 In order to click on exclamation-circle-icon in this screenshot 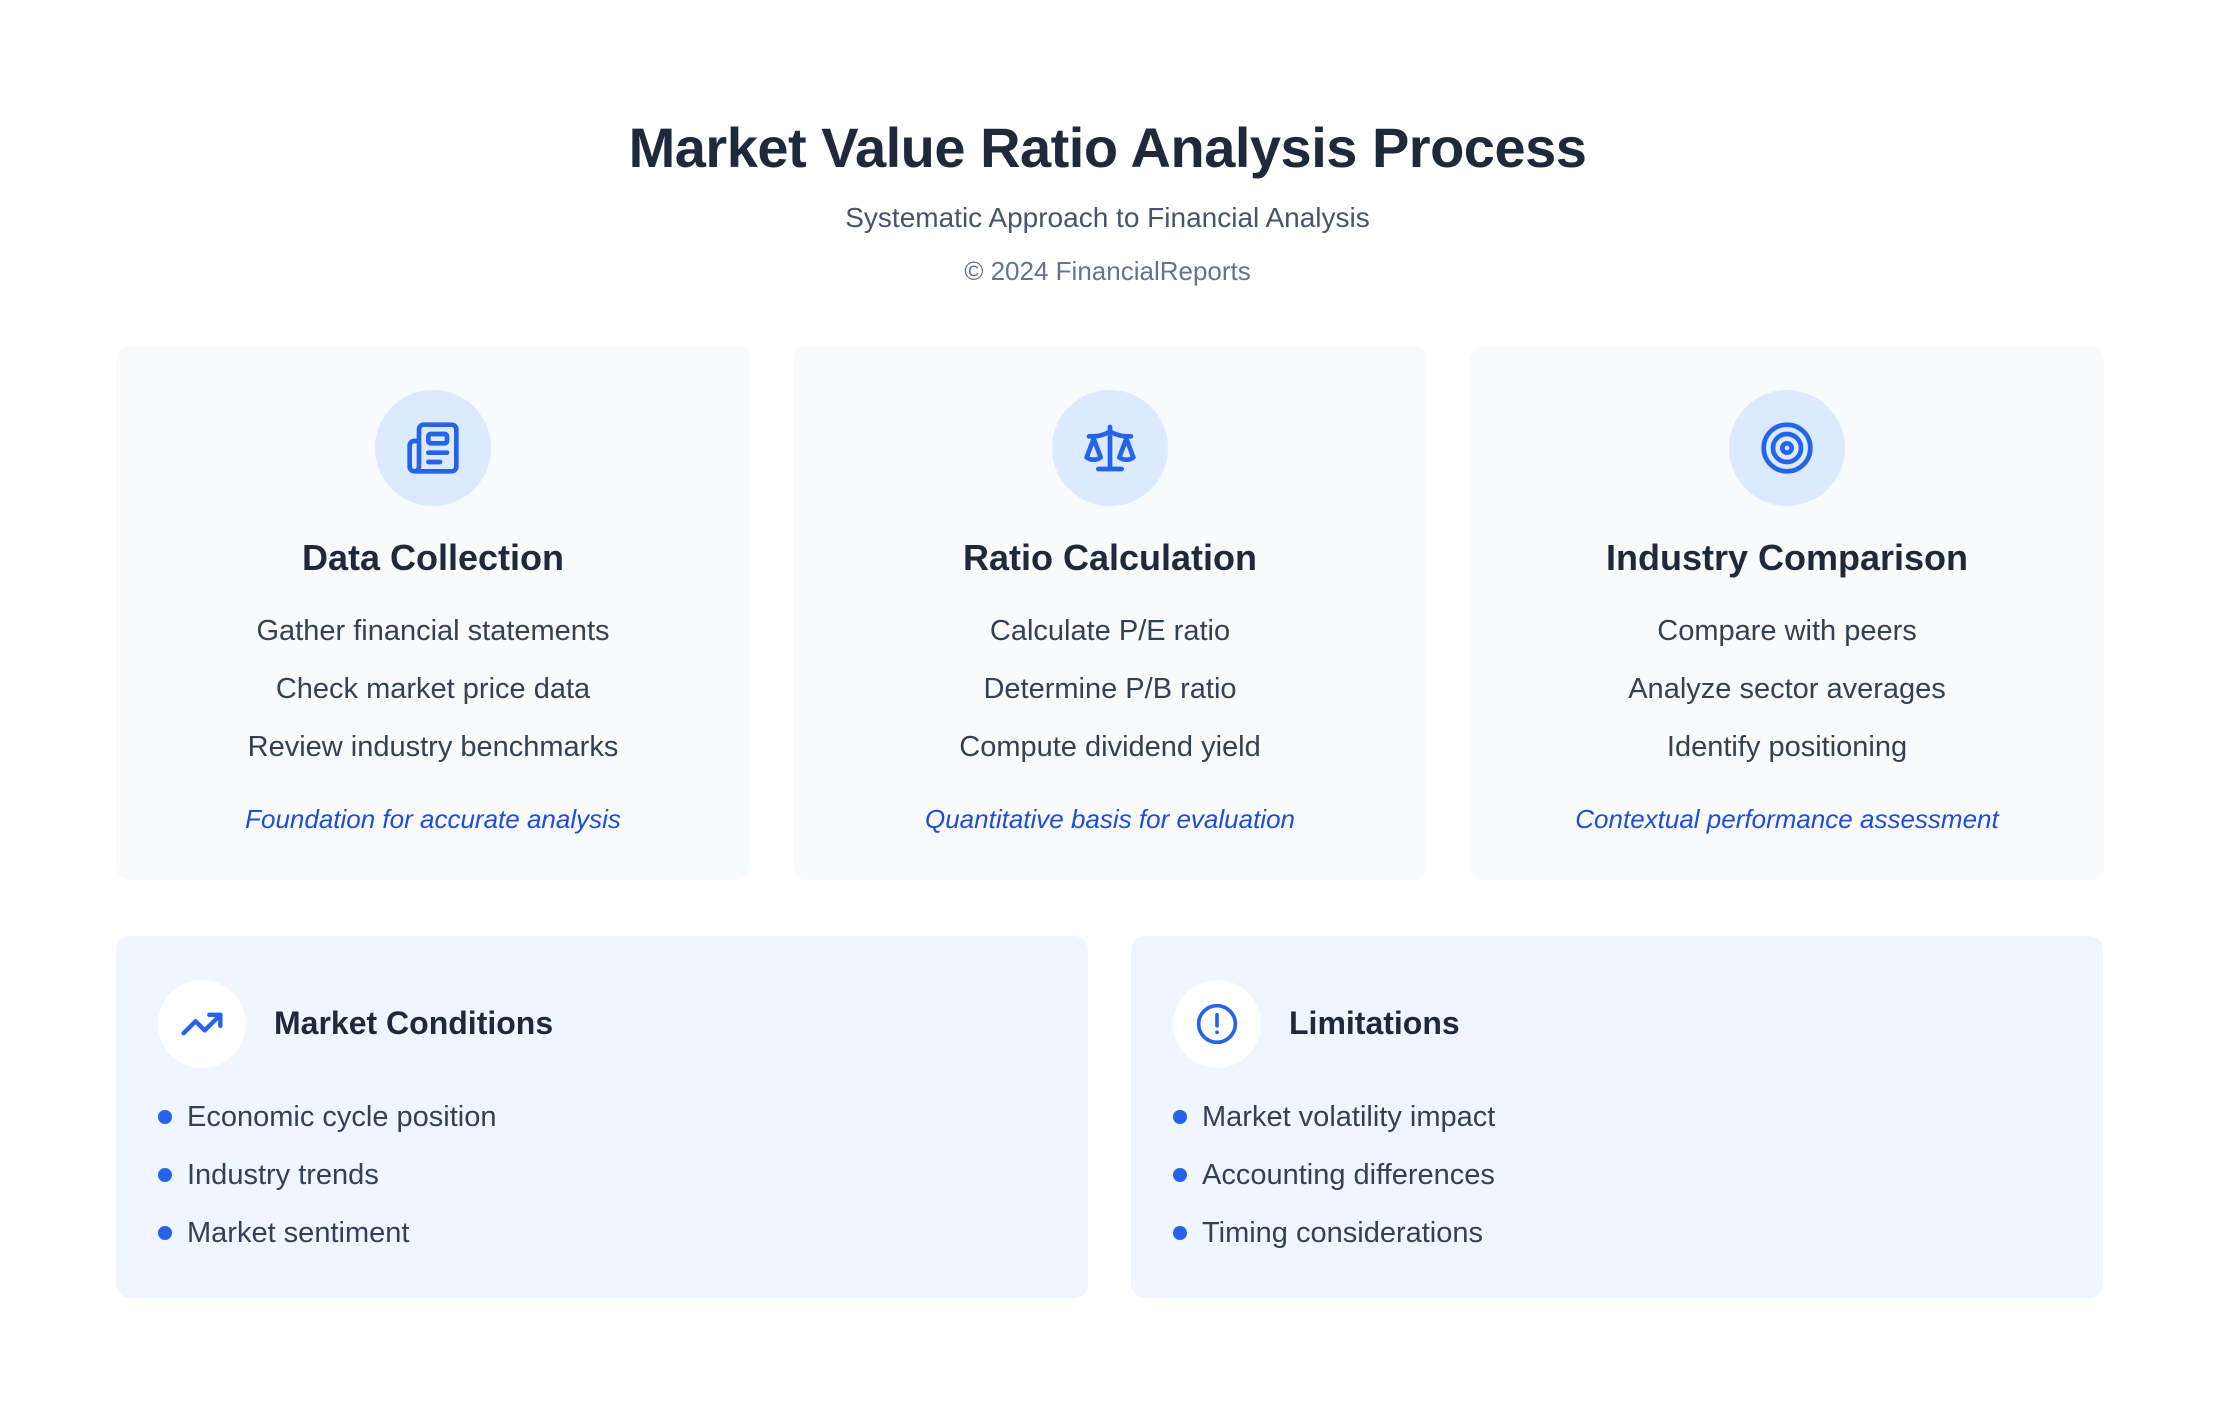, I will do `click(1217, 1024)`.